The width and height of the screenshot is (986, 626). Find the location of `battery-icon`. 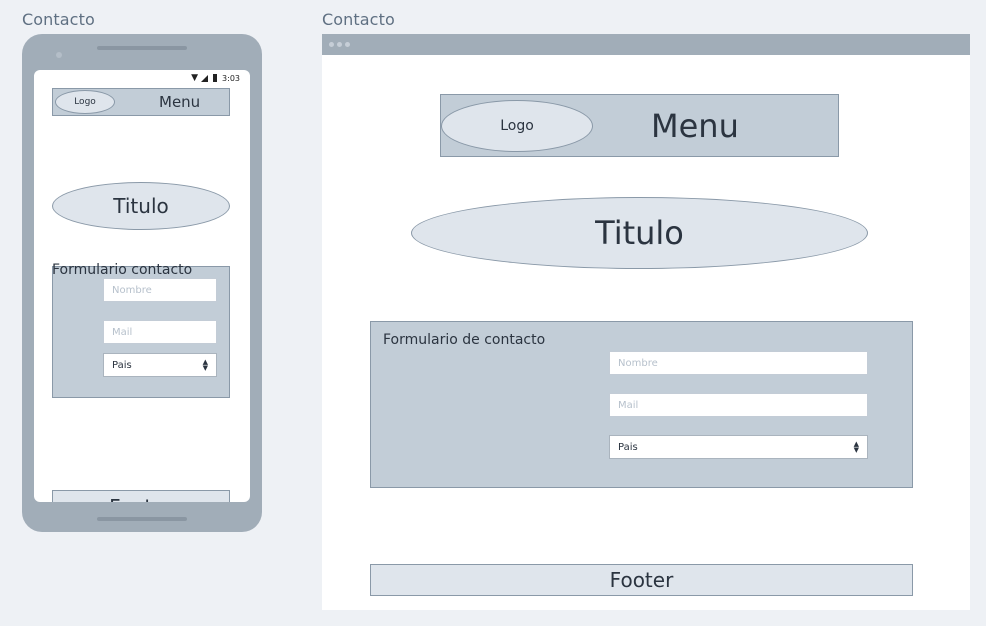

battery-icon is located at coordinates (215, 78).